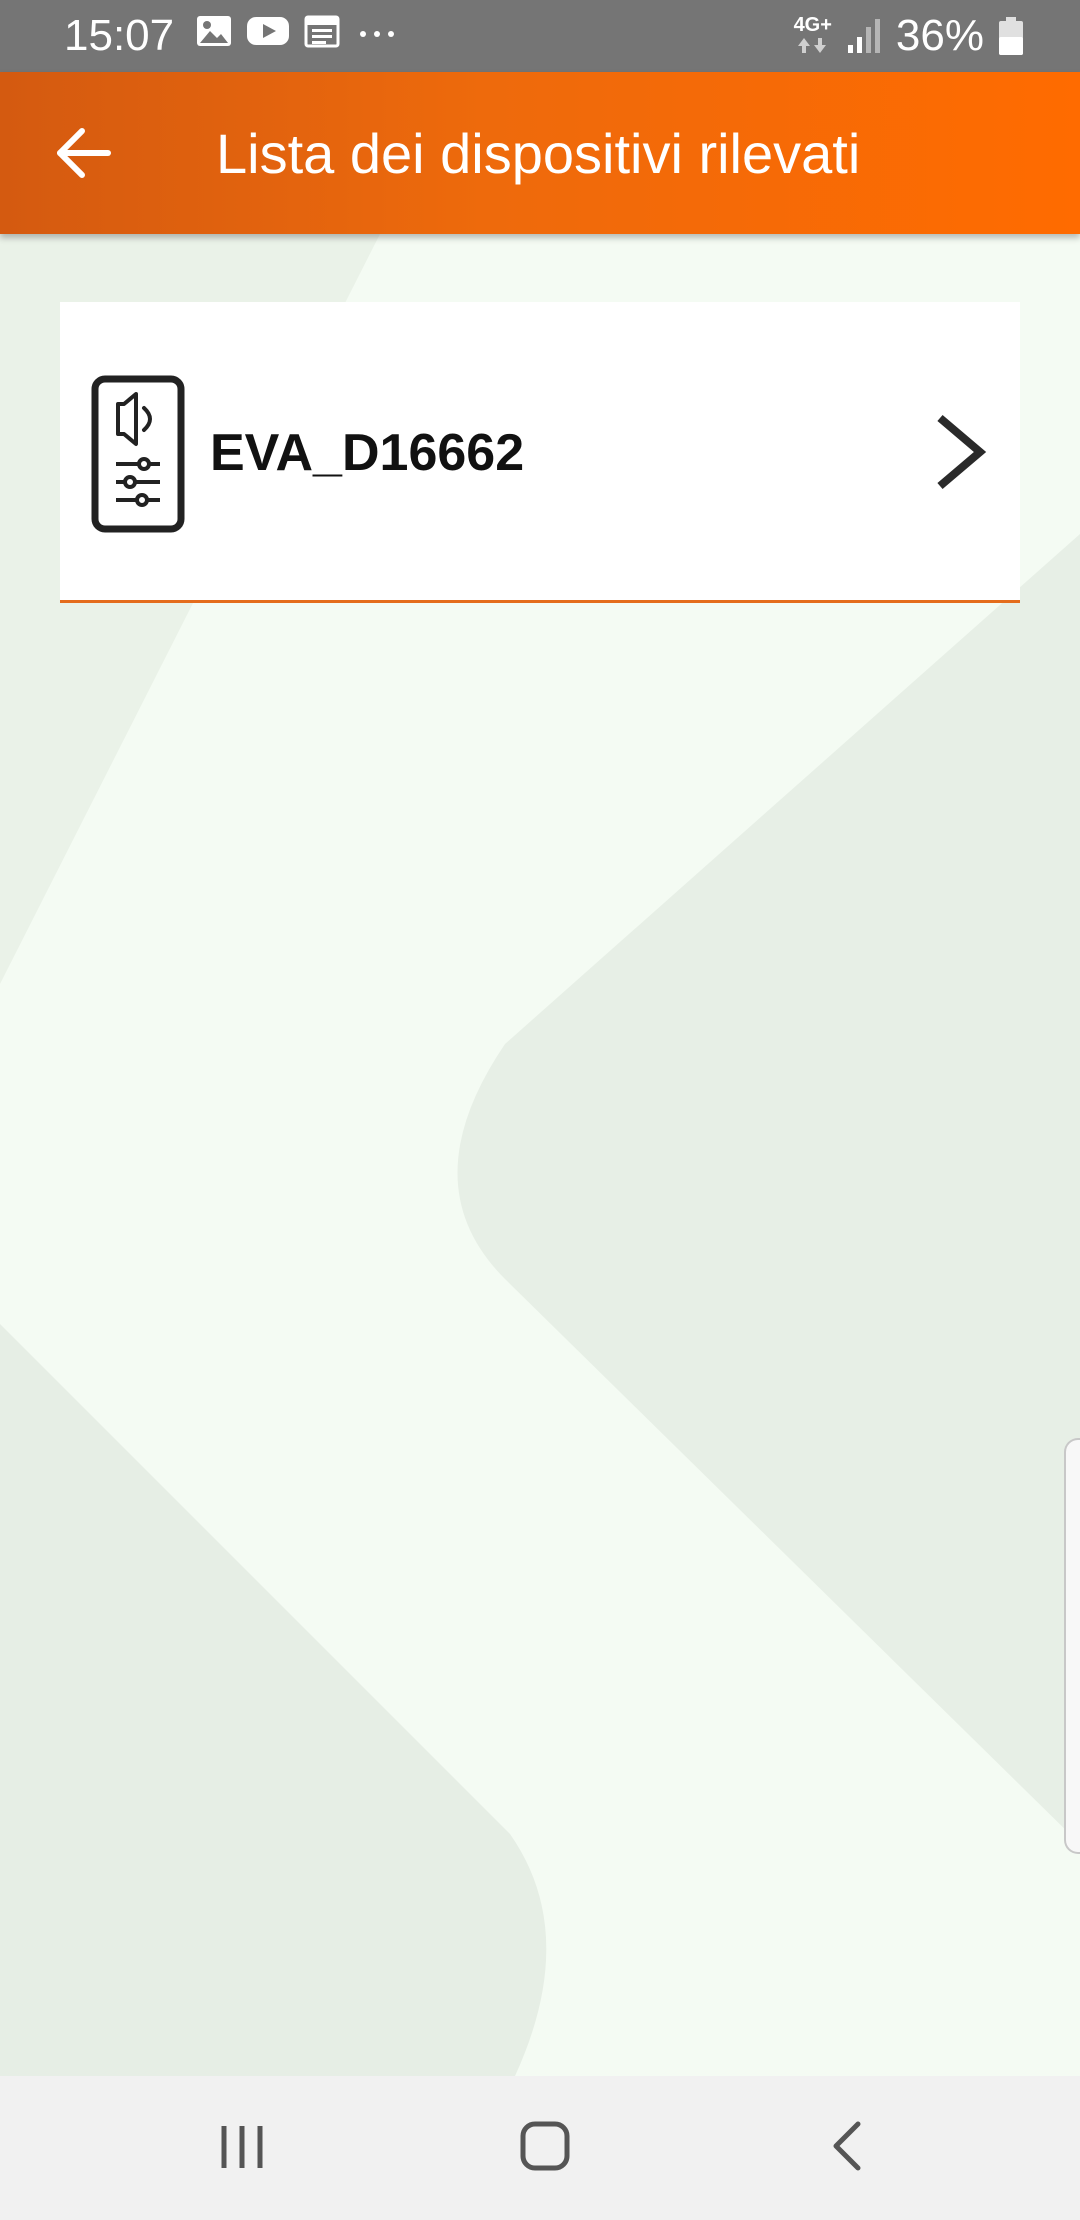  I want to click on image-icon, so click(214, 31).